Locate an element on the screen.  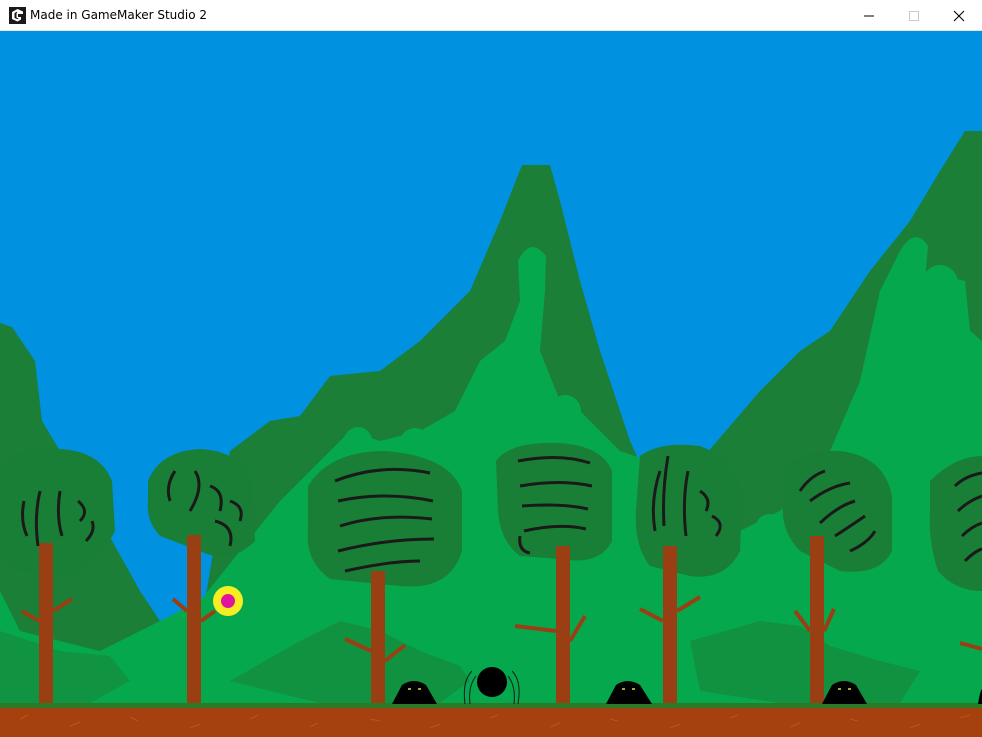
coin-pickup is located at coordinates (228, 601).